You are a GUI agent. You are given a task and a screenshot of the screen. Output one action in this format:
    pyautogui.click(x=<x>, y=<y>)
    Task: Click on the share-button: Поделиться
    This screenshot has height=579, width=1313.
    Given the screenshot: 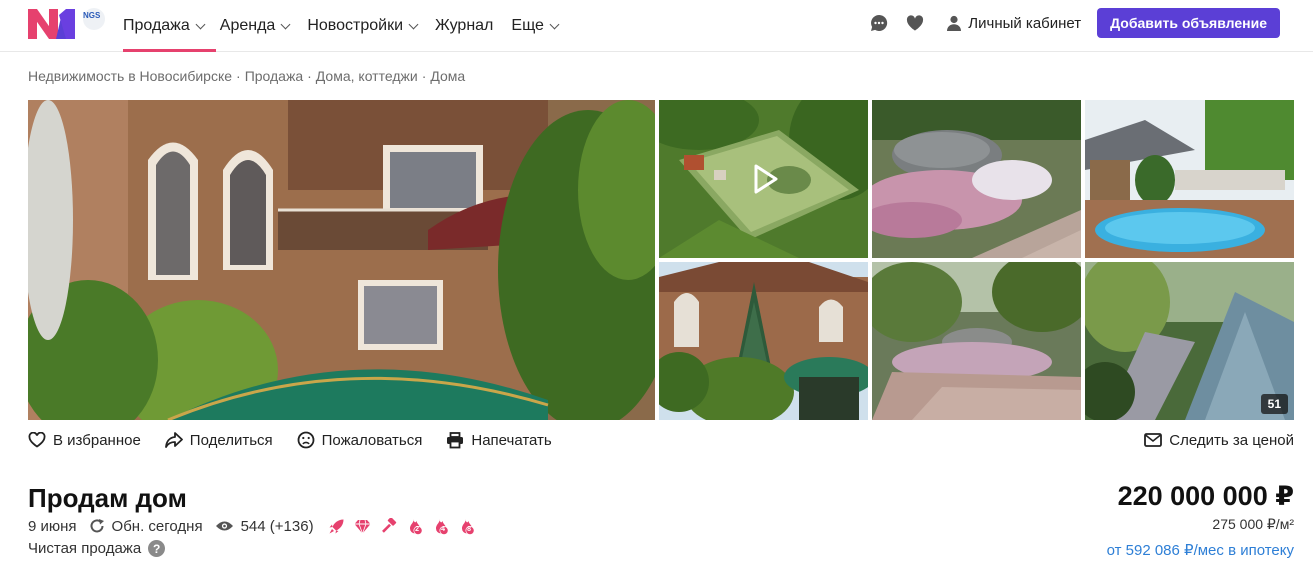 What is the action you would take?
    pyautogui.click(x=218, y=440)
    